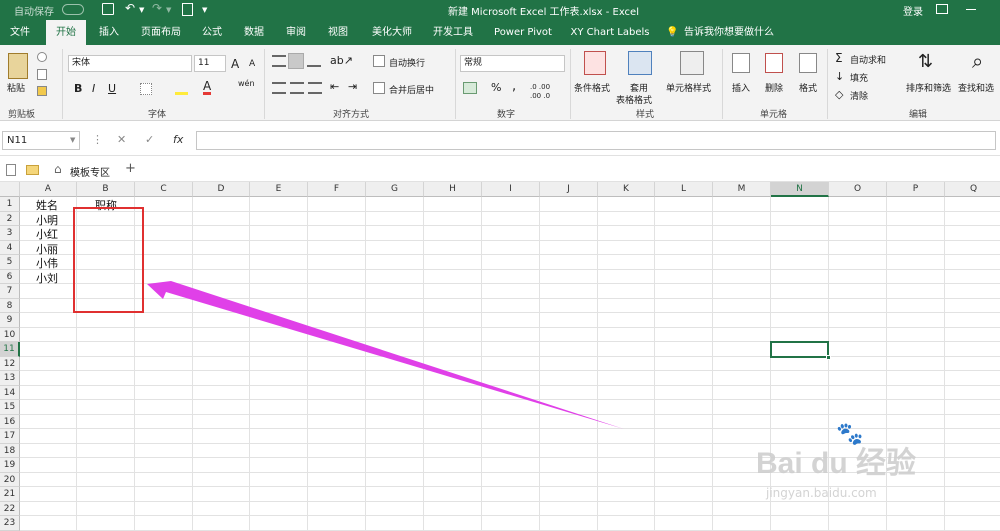 This screenshot has width=1000, height=531. I want to click on row-header-21: 21, so click(10, 494).